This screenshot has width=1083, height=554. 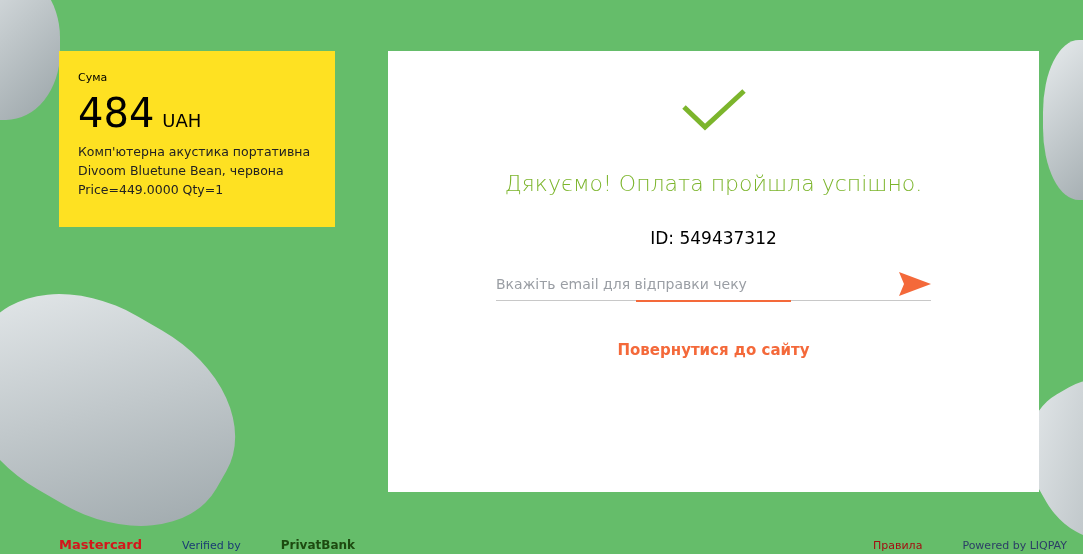 What do you see at coordinates (318, 545) in the screenshot?
I see `footer-logo-text: PrivatBank` at bounding box center [318, 545].